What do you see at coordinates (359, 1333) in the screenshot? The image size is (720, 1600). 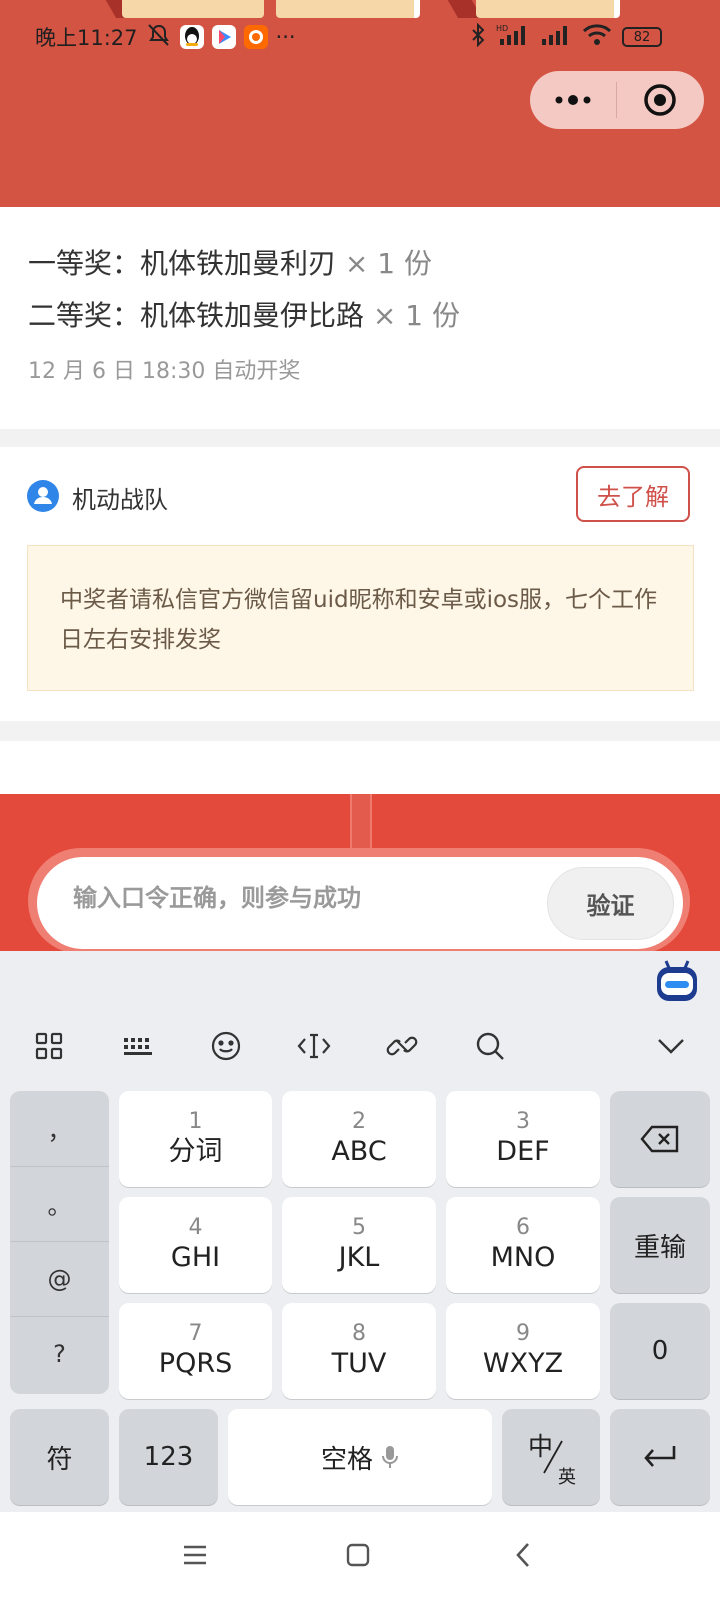 I see `key-number: 8` at bounding box center [359, 1333].